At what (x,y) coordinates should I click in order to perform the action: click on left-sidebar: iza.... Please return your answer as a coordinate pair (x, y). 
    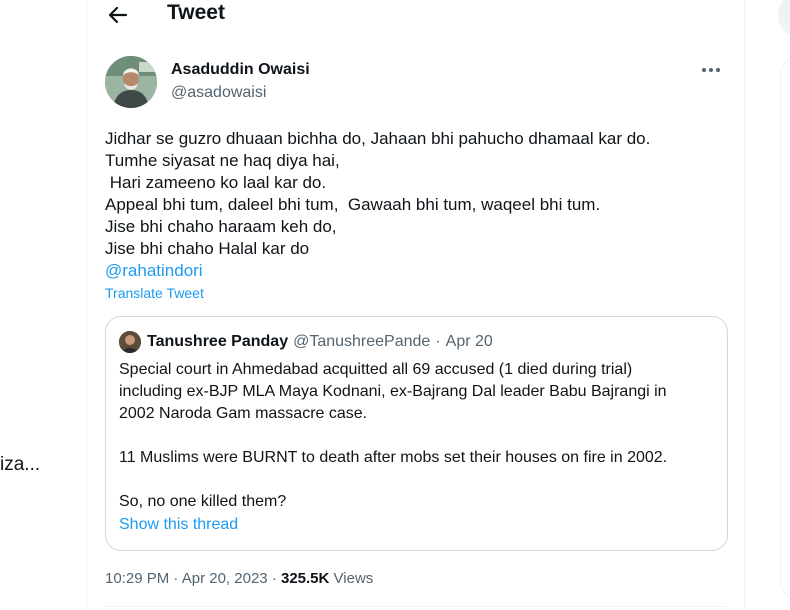
    Looking at the image, I should click on (43, 305).